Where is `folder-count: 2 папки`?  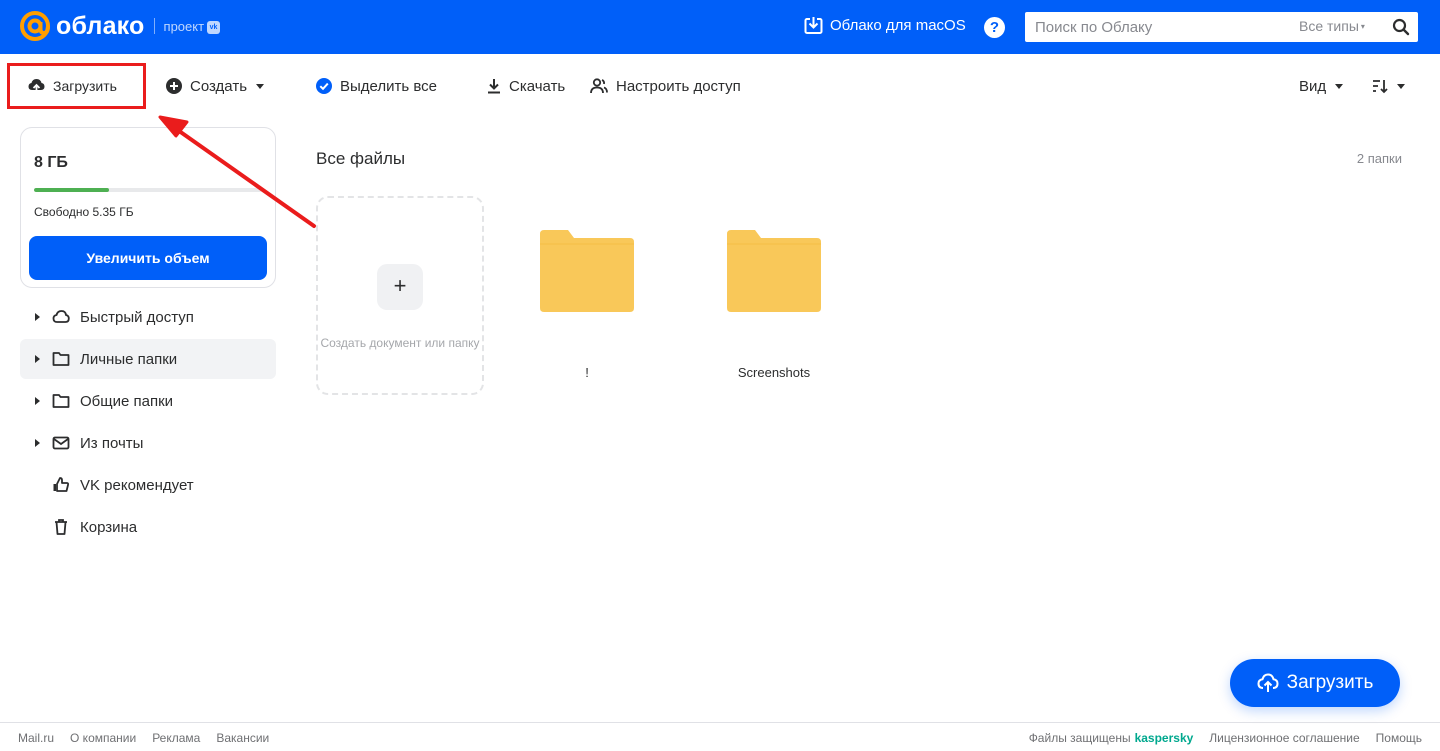
folder-count: 2 папки is located at coordinates (1379, 158).